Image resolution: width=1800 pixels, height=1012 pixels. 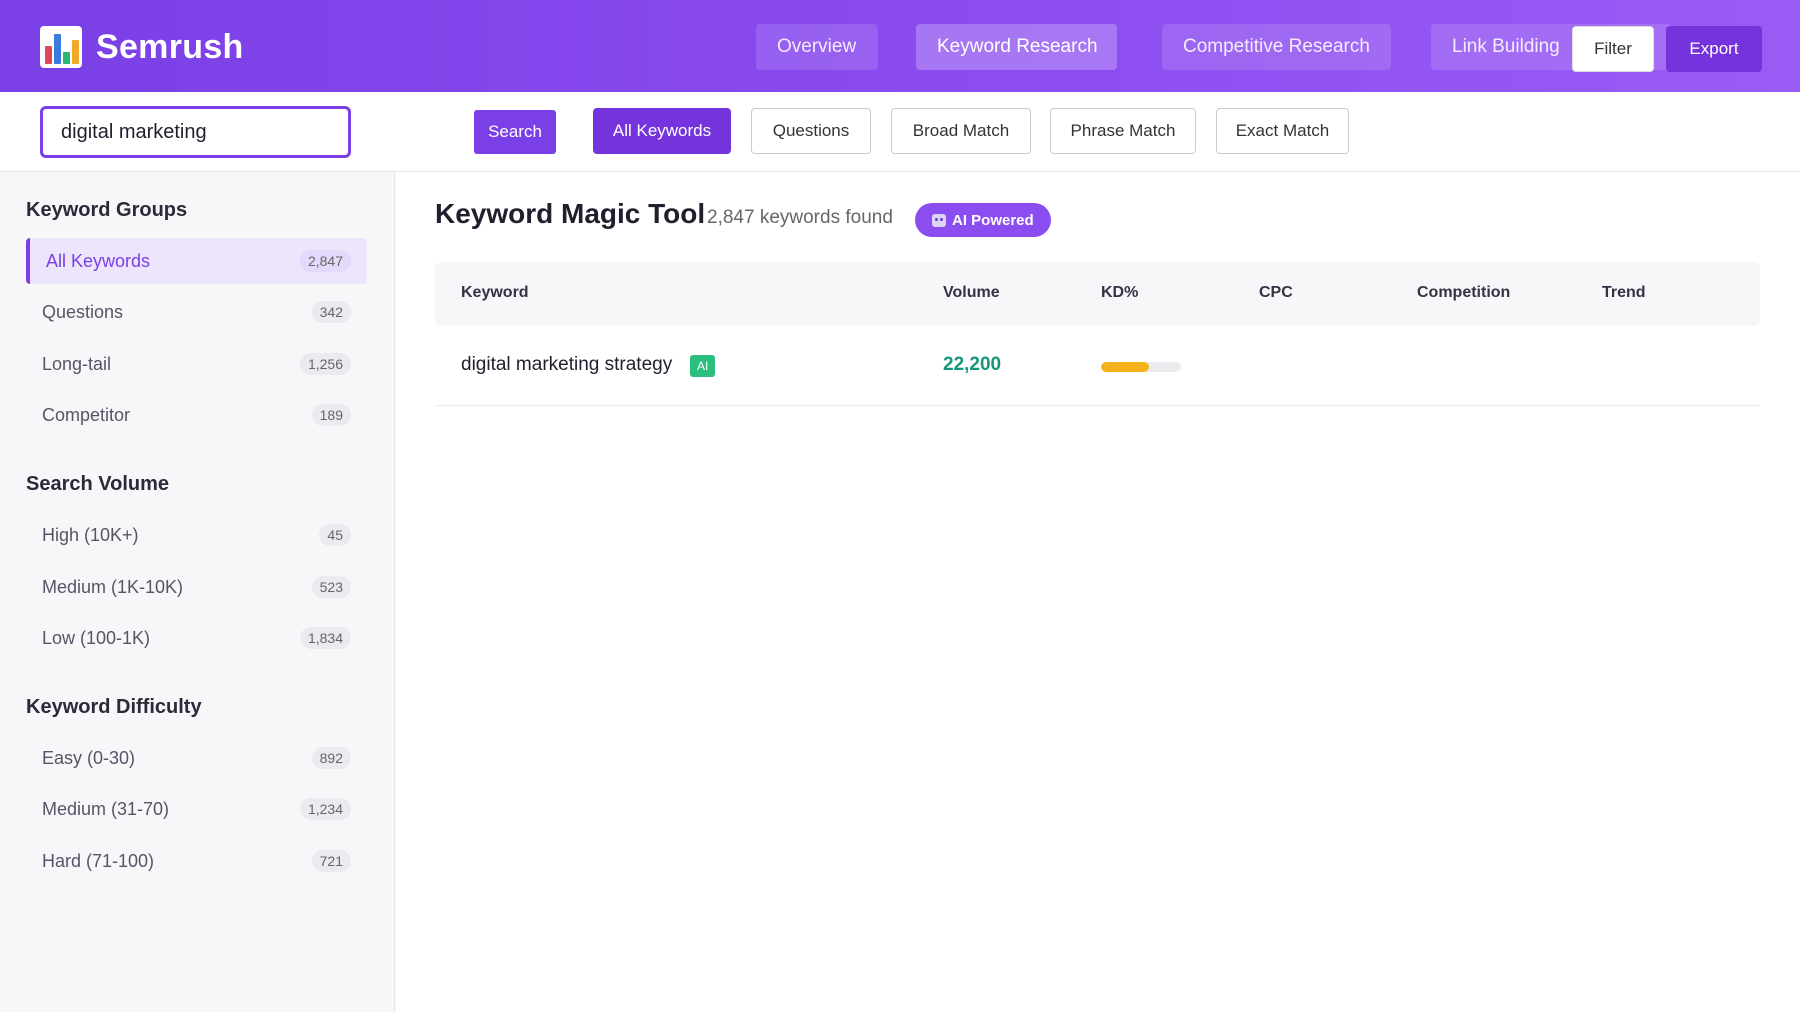 I want to click on count-badge: 45, so click(x=335, y=535).